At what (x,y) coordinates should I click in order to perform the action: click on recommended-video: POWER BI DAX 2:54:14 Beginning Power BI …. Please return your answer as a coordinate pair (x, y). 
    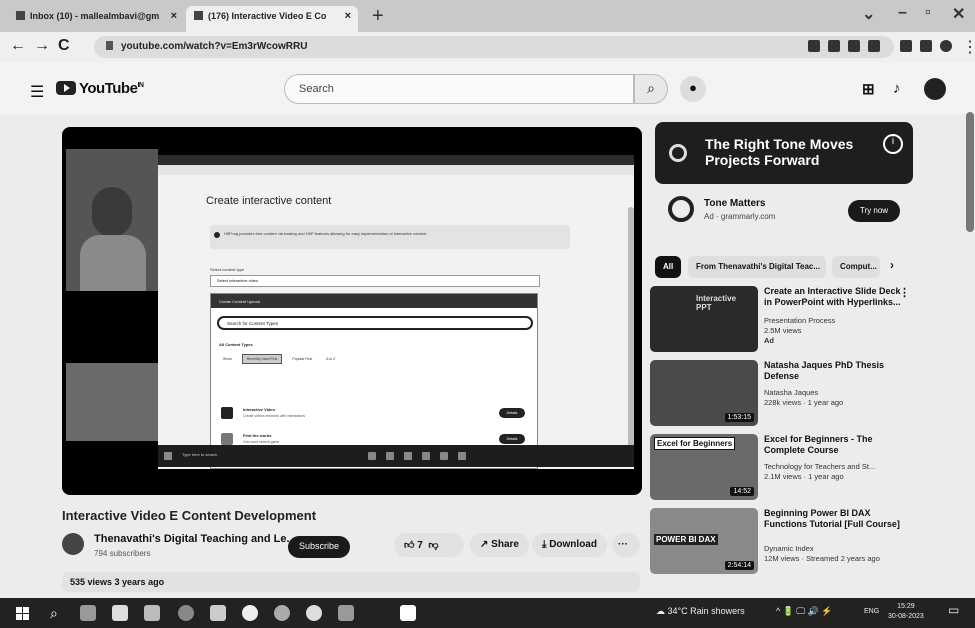
    Looking at the image, I should click on (780, 544).